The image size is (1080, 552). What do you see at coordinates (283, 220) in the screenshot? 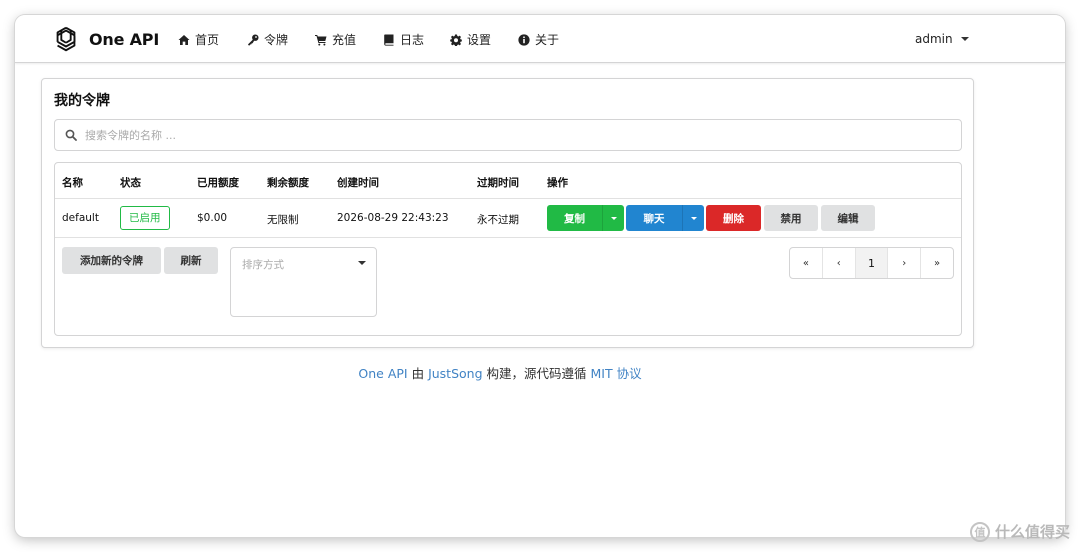
I see `remaining-quota: 无限制` at bounding box center [283, 220].